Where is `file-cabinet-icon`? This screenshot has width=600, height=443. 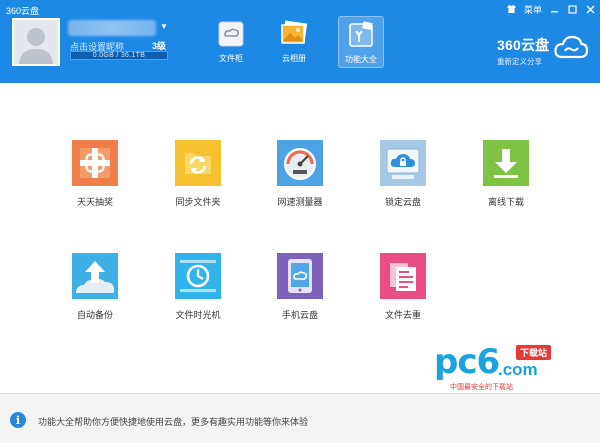 file-cabinet-icon is located at coordinates (231, 34).